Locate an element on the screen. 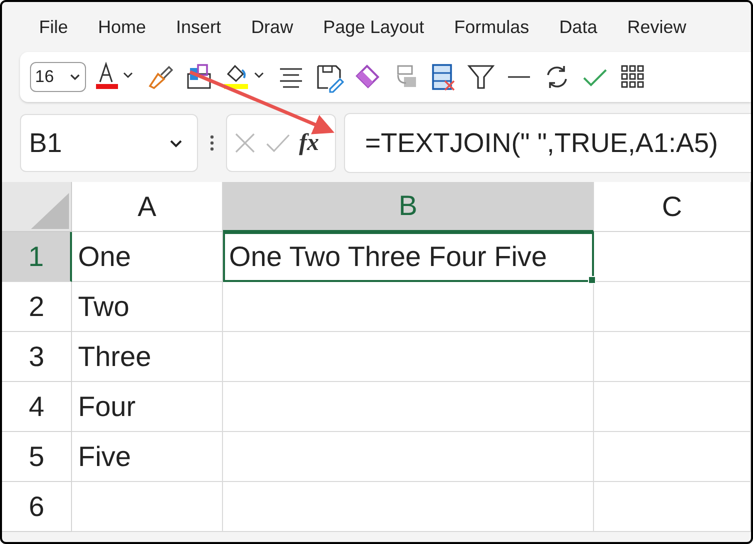  menu-tab: Data is located at coordinates (578, 27).